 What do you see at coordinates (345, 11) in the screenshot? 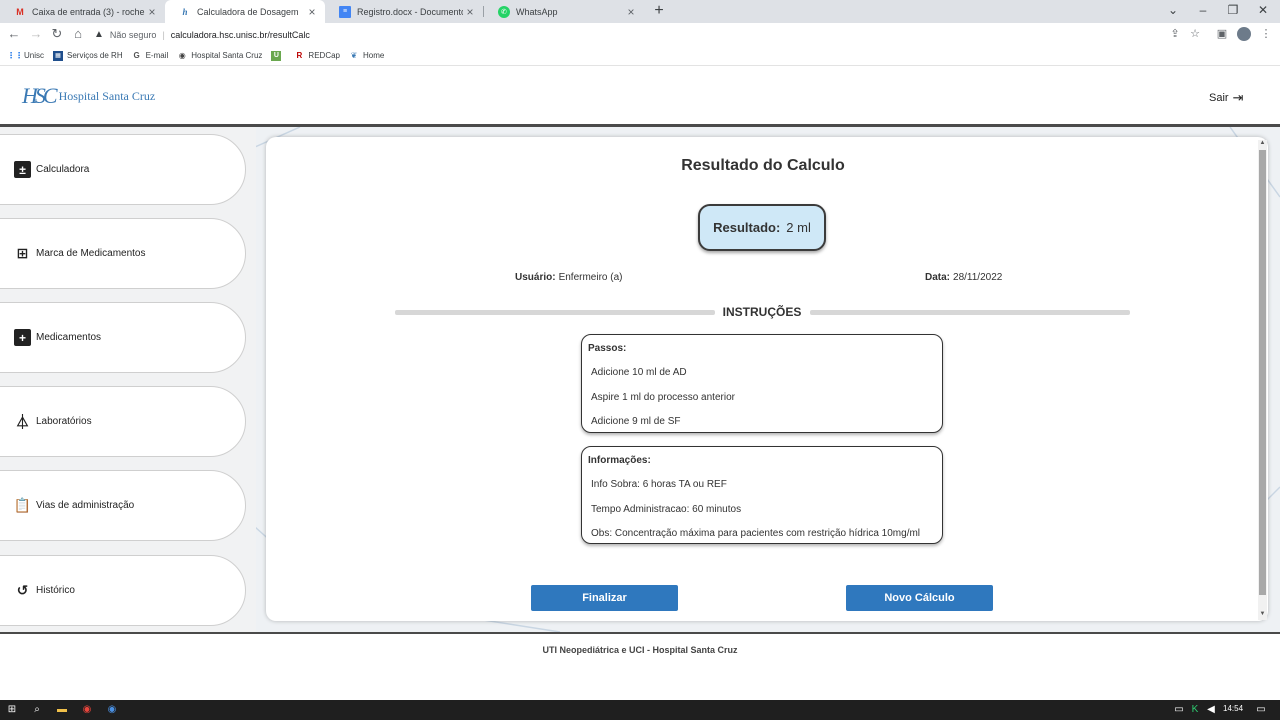
I see `docs-icon: ≡` at bounding box center [345, 11].